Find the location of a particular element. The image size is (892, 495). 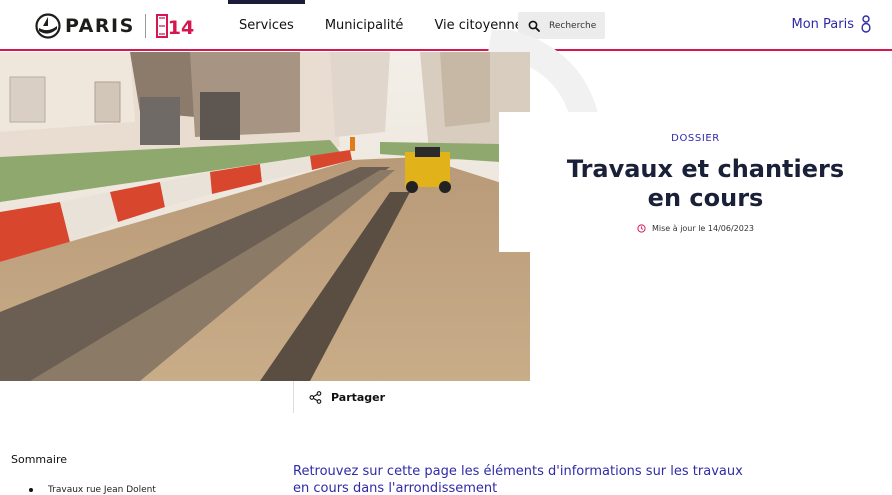

mon-paris-link: Mon Paris is located at coordinates (832, 24).